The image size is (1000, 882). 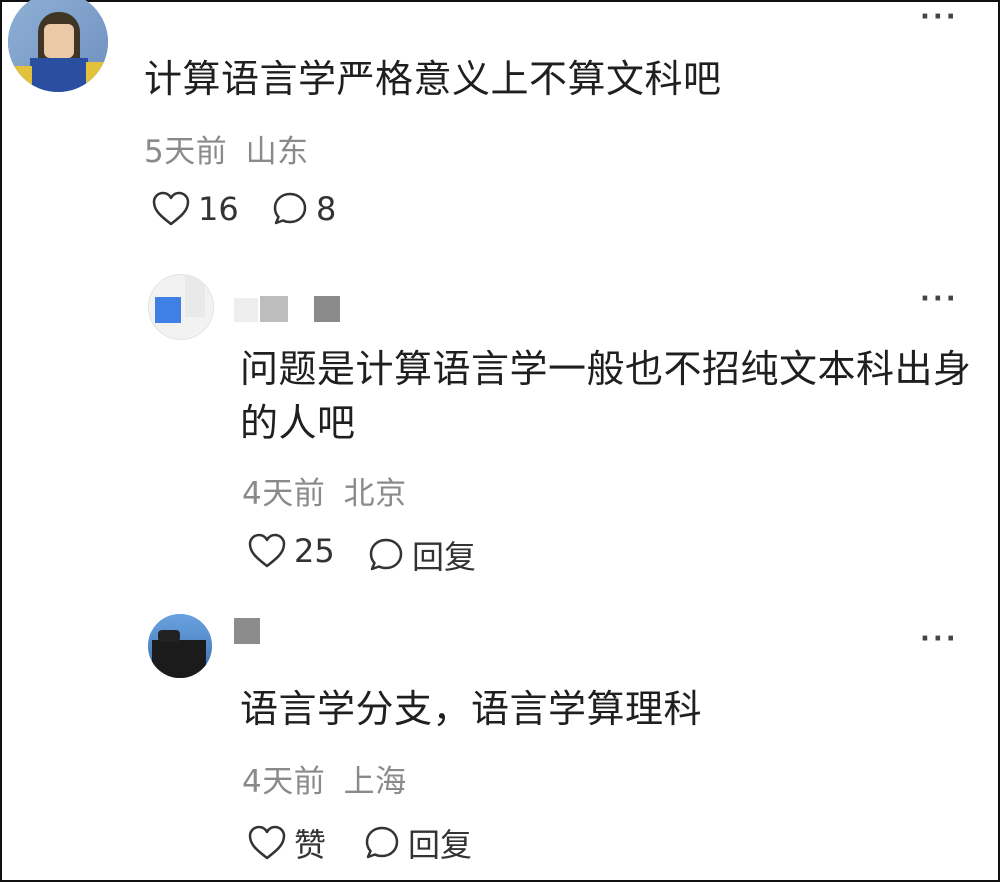 What do you see at coordinates (291, 551) in the screenshot?
I see `like-button: 25` at bounding box center [291, 551].